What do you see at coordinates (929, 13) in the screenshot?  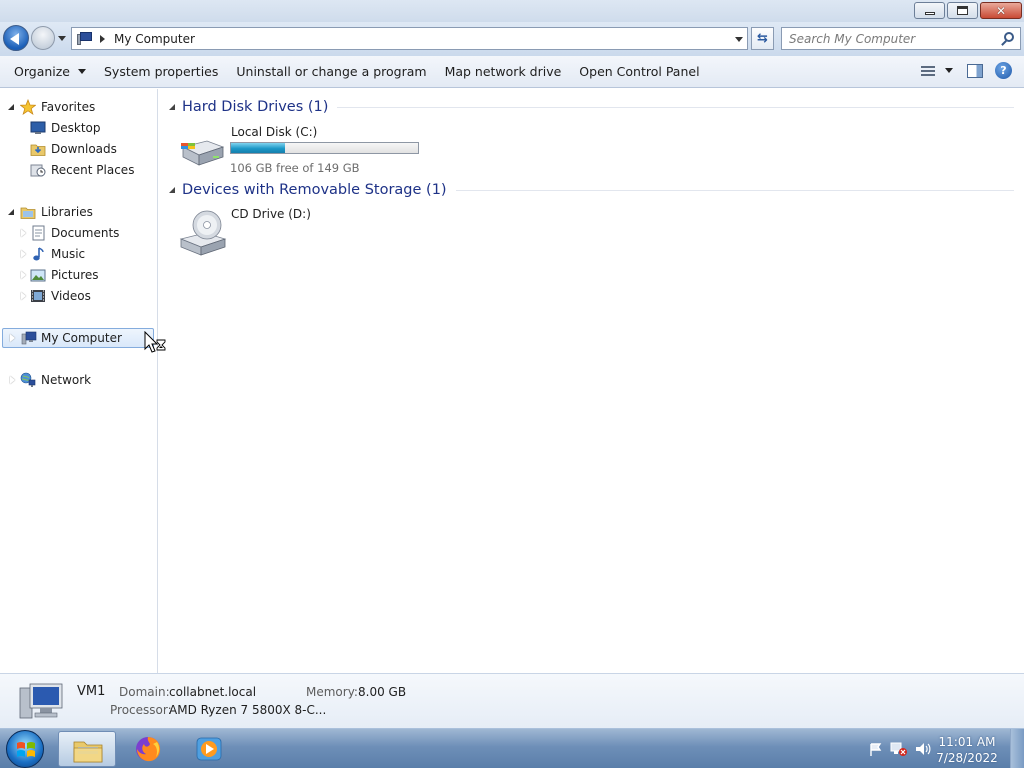 I see `minimize-icon` at bounding box center [929, 13].